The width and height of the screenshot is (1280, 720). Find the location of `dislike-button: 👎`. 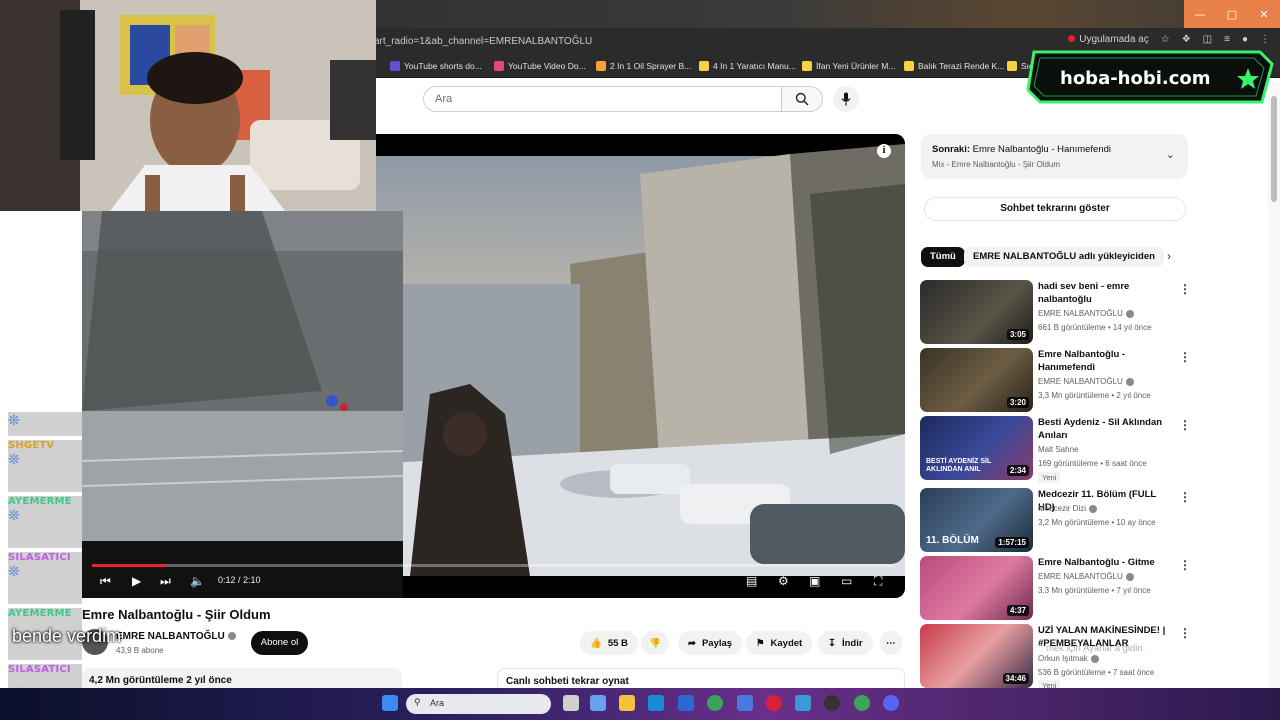

dislike-button: 👎 is located at coordinates (655, 643).